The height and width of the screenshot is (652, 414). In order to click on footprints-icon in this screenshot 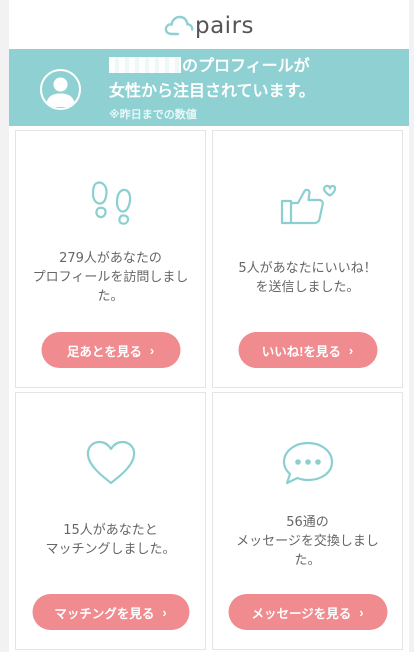, I will do `click(111, 203)`.